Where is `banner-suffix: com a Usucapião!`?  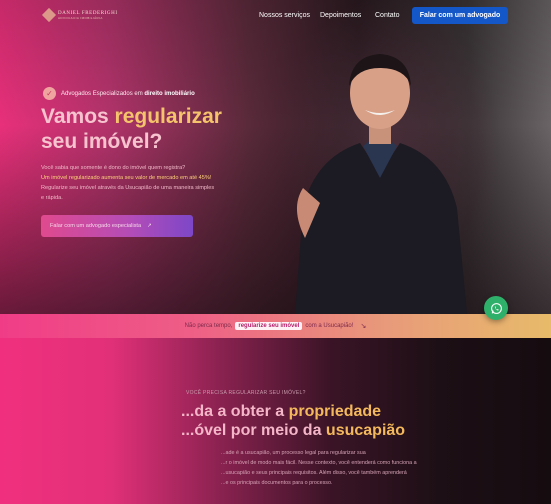 banner-suffix: com a Usucapião! is located at coordinates (329, 326).